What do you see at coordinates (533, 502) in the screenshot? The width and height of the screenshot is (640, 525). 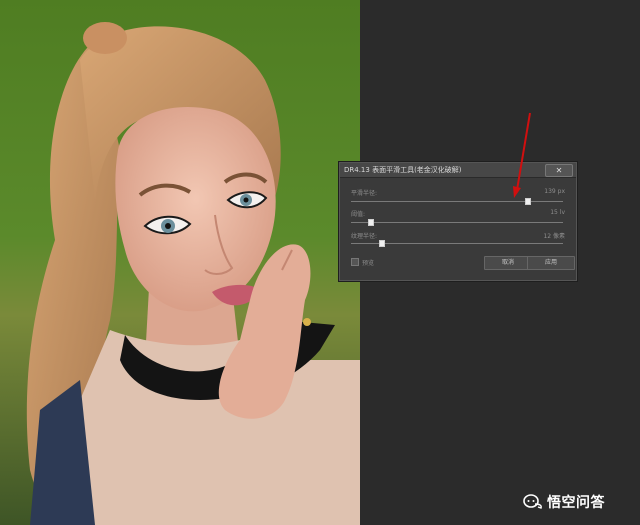 I see `chat-bubbles-icon` at bounding box center [533, 502].